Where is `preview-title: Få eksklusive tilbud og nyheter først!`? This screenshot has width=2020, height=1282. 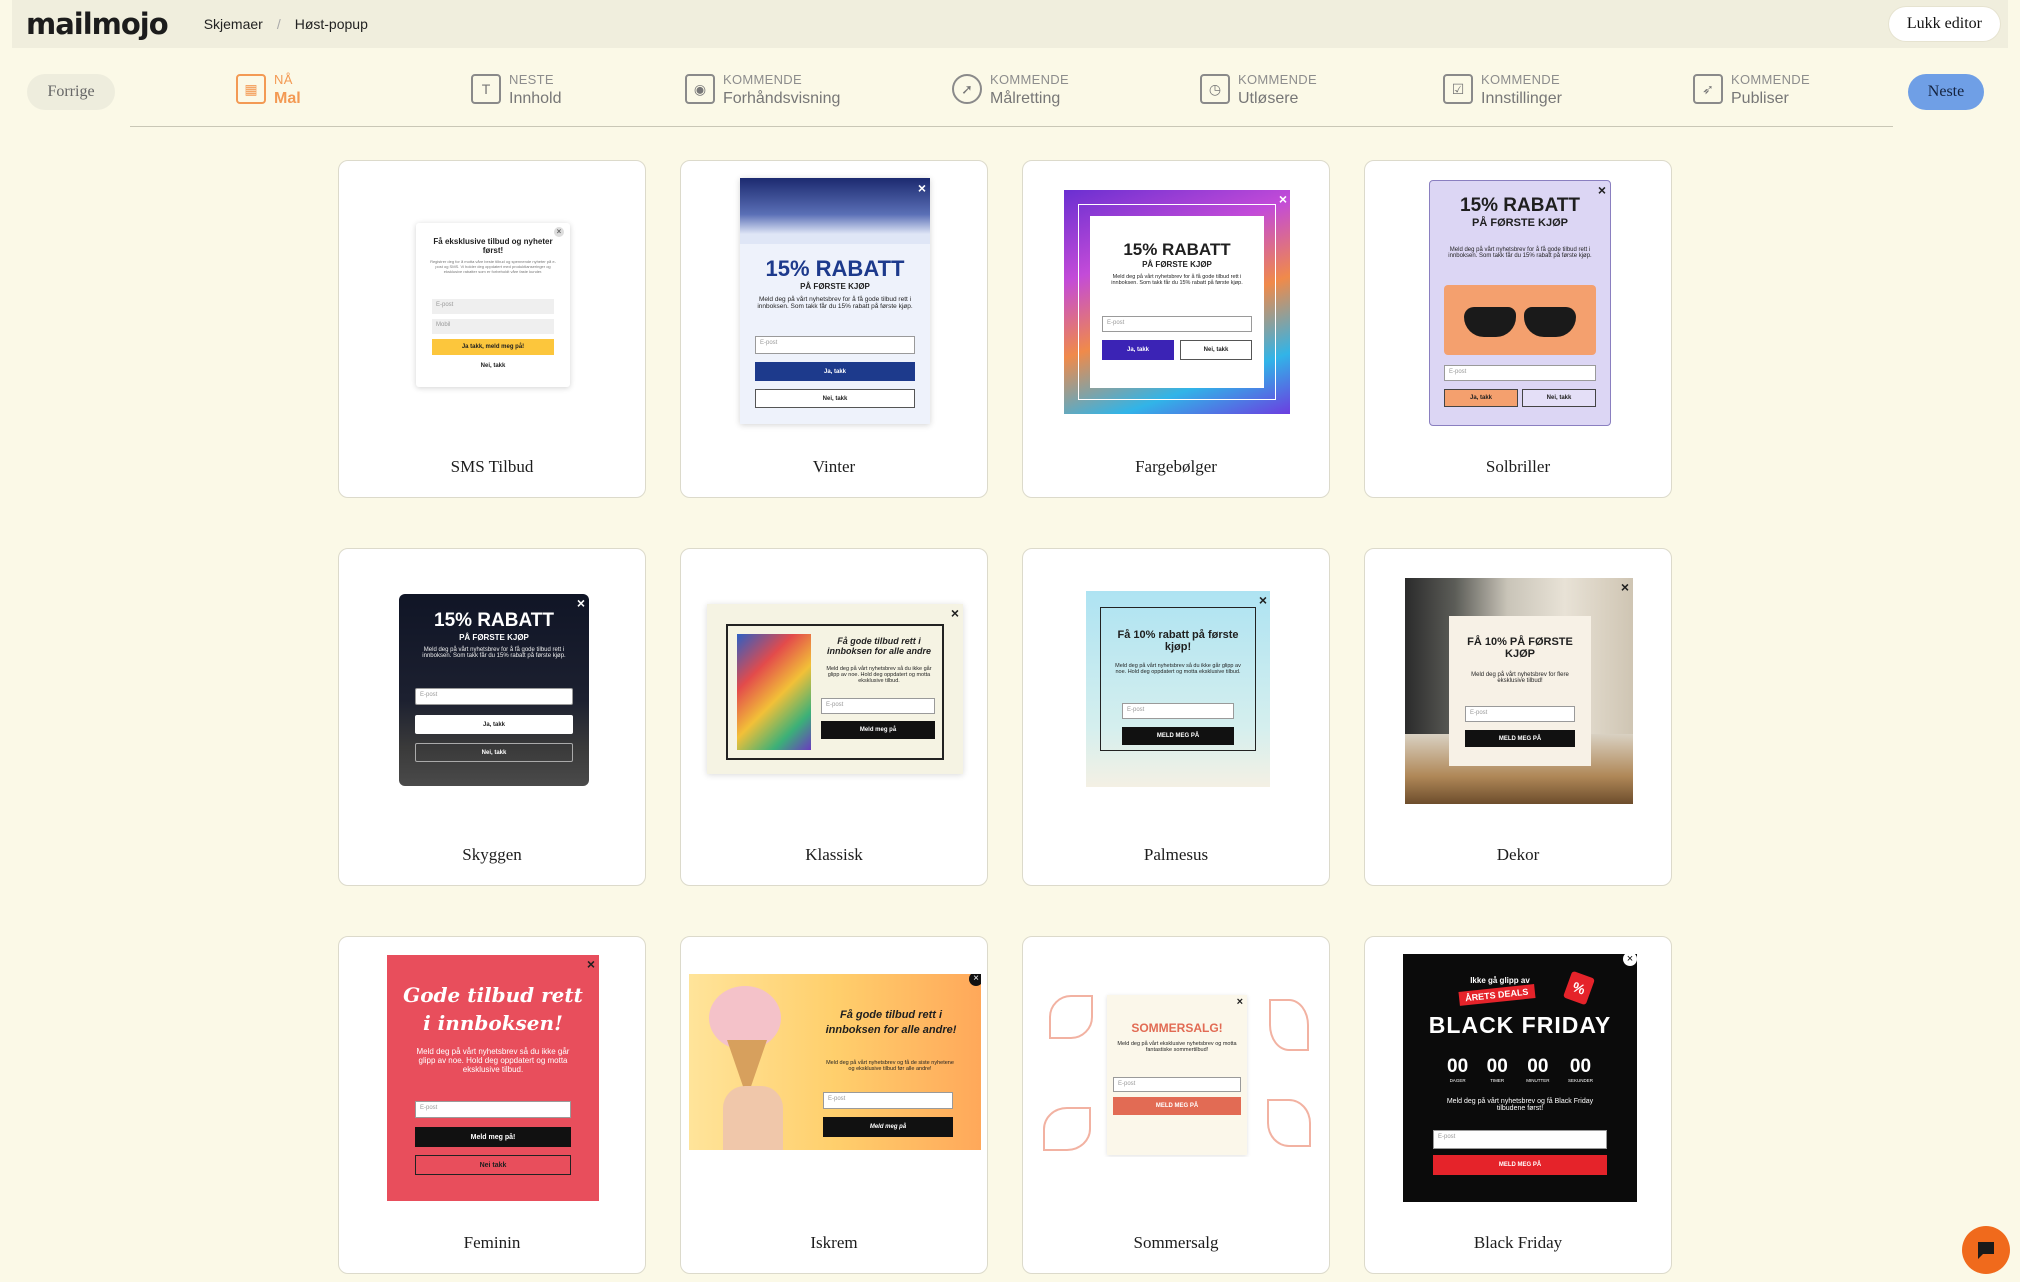 preview-title: Få eksklusive tilbud og nyheter først! is located at coordinates (493, 246).